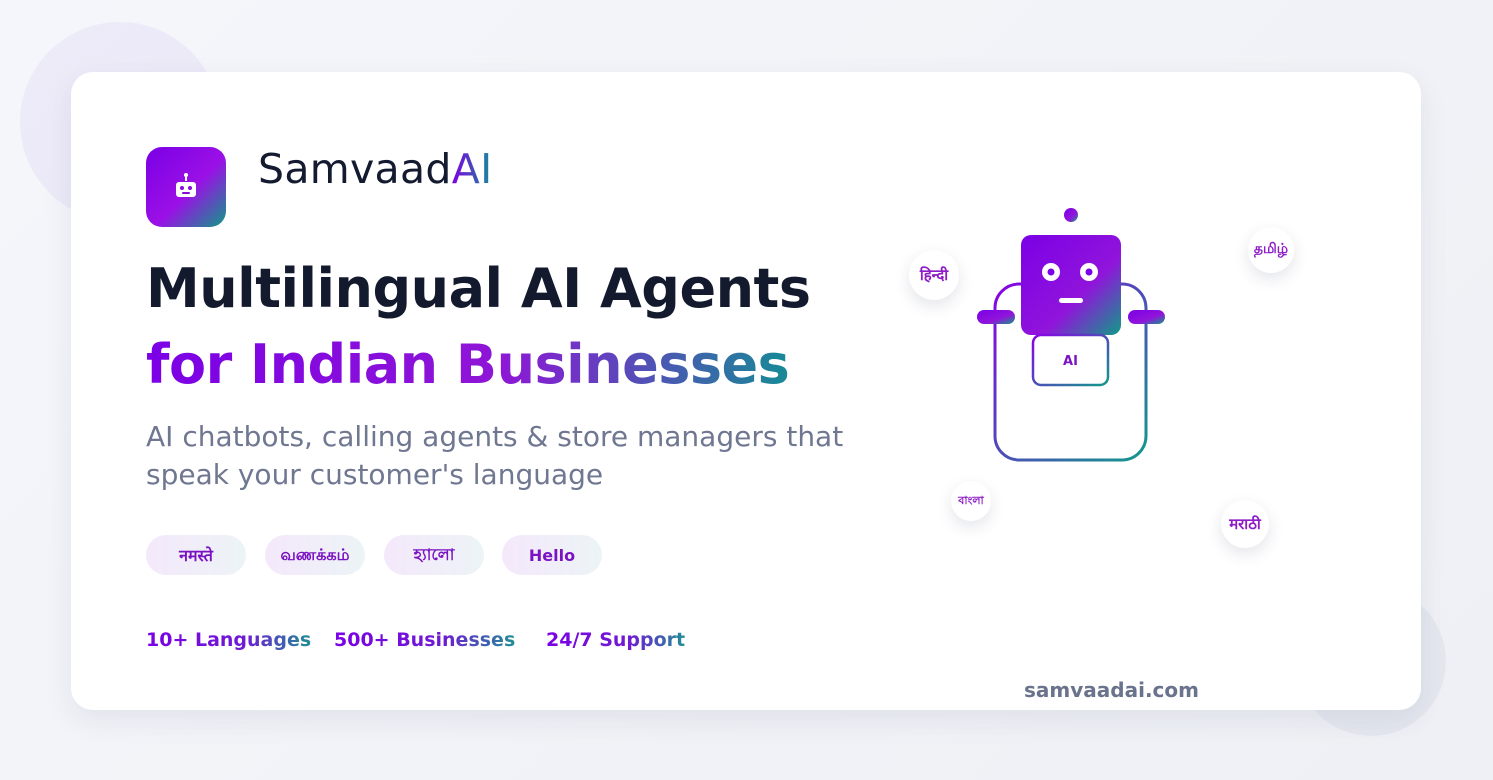 This screenshot has height=780, width=1493. Describe the element at coordinates (1245, 524) in the screenshot. I see `language-bubble-marathi: मराठी` at that location.